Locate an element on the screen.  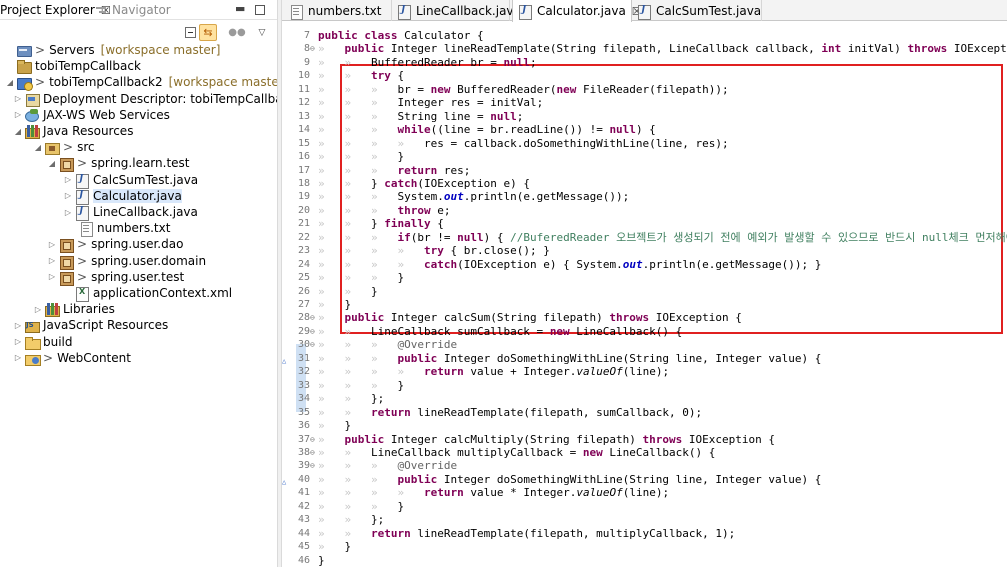
maximize-icon is located at coordinates (260, 10).